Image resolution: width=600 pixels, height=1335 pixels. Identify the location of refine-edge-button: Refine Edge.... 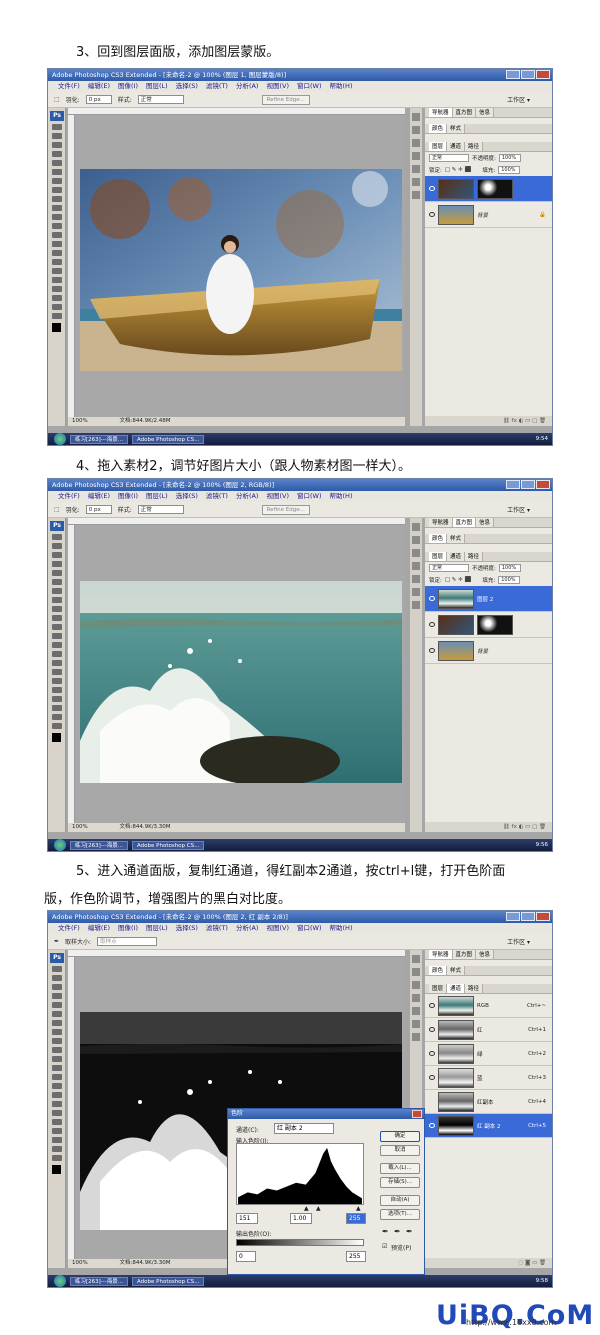
(285, 99).